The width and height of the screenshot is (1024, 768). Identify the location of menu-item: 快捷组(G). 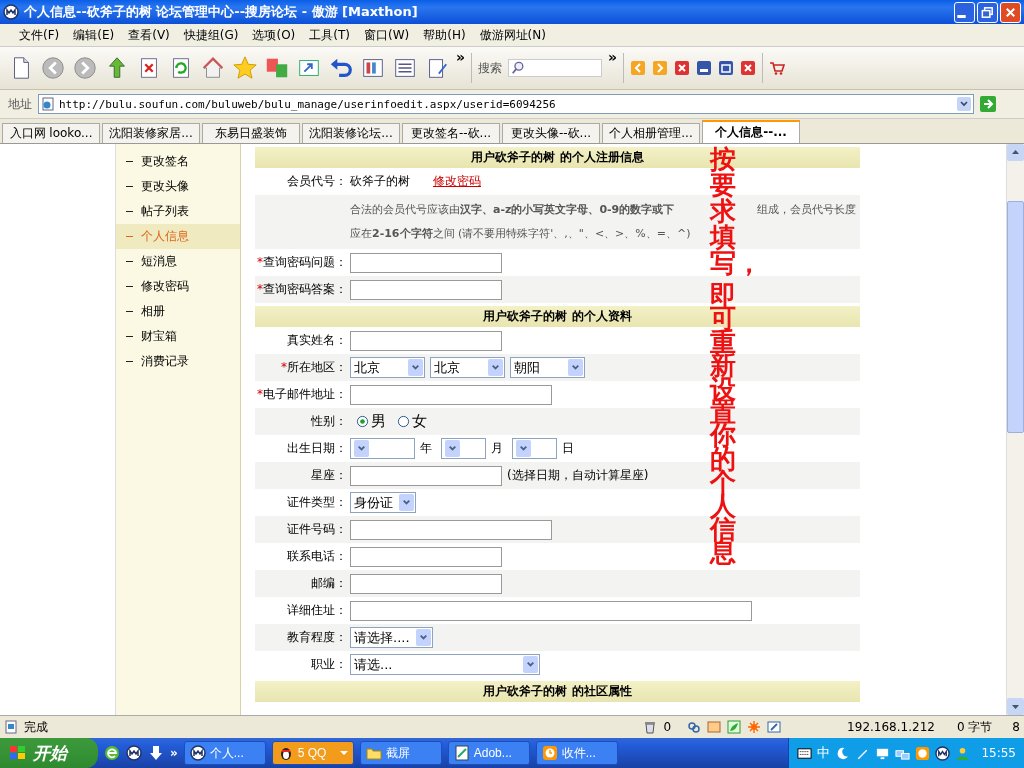
(211, 35).